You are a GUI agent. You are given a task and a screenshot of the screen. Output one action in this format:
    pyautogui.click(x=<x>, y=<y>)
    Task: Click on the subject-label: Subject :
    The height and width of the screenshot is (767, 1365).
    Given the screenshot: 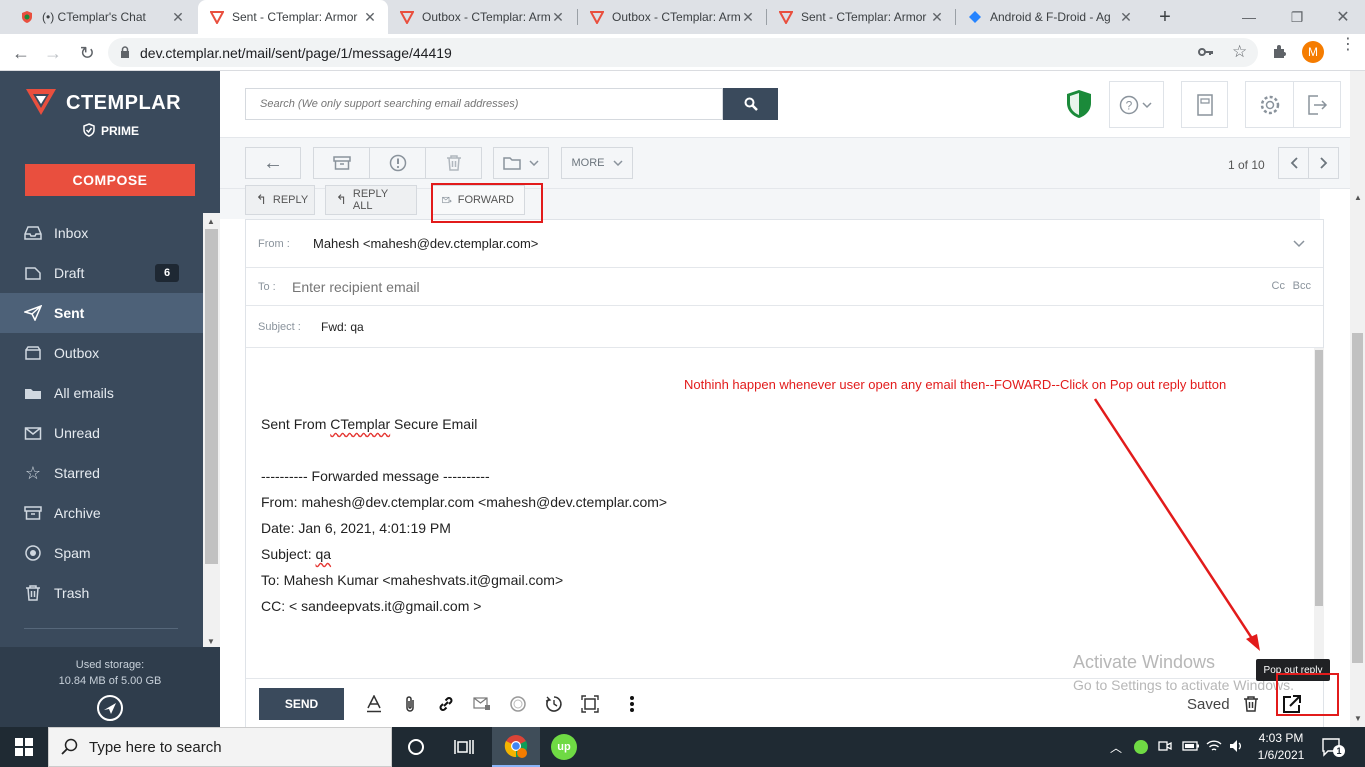 What is the action you would take?
    pyautogui.click(x=279, y=326)
    